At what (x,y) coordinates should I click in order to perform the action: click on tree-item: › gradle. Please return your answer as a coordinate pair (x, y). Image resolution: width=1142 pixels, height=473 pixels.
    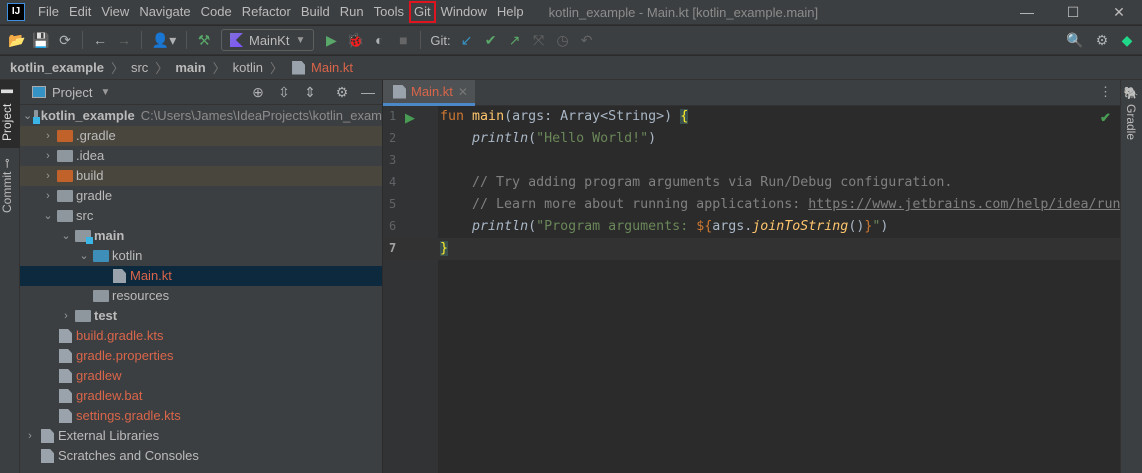
    Looking at the image, I should click on (201, 196).